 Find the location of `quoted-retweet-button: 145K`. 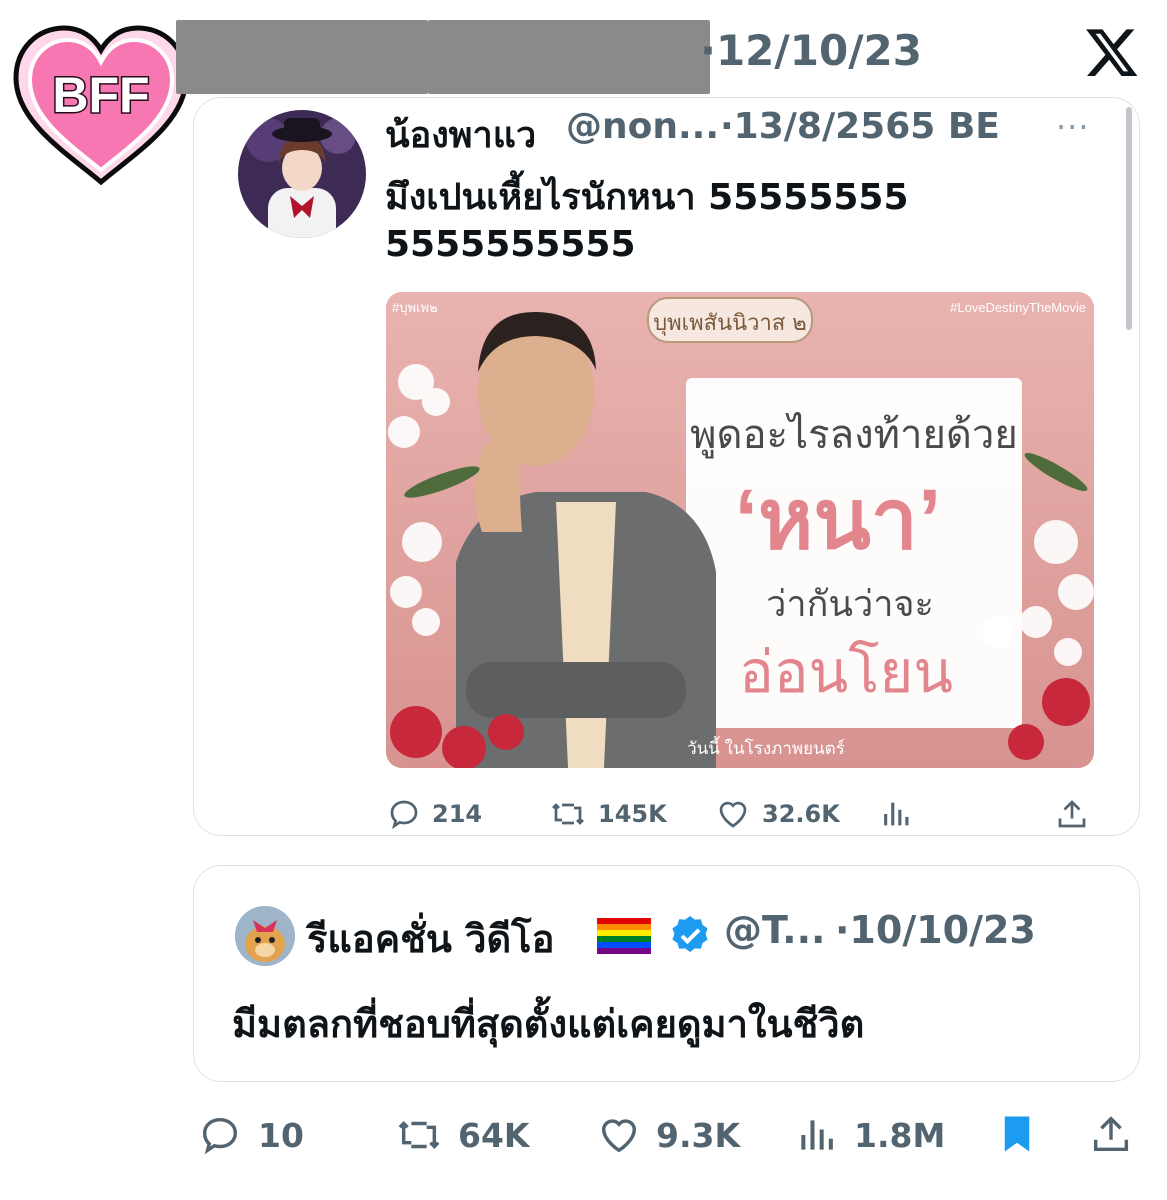

quoted-retweet-button: 145K is located at coordinates (607, 814).